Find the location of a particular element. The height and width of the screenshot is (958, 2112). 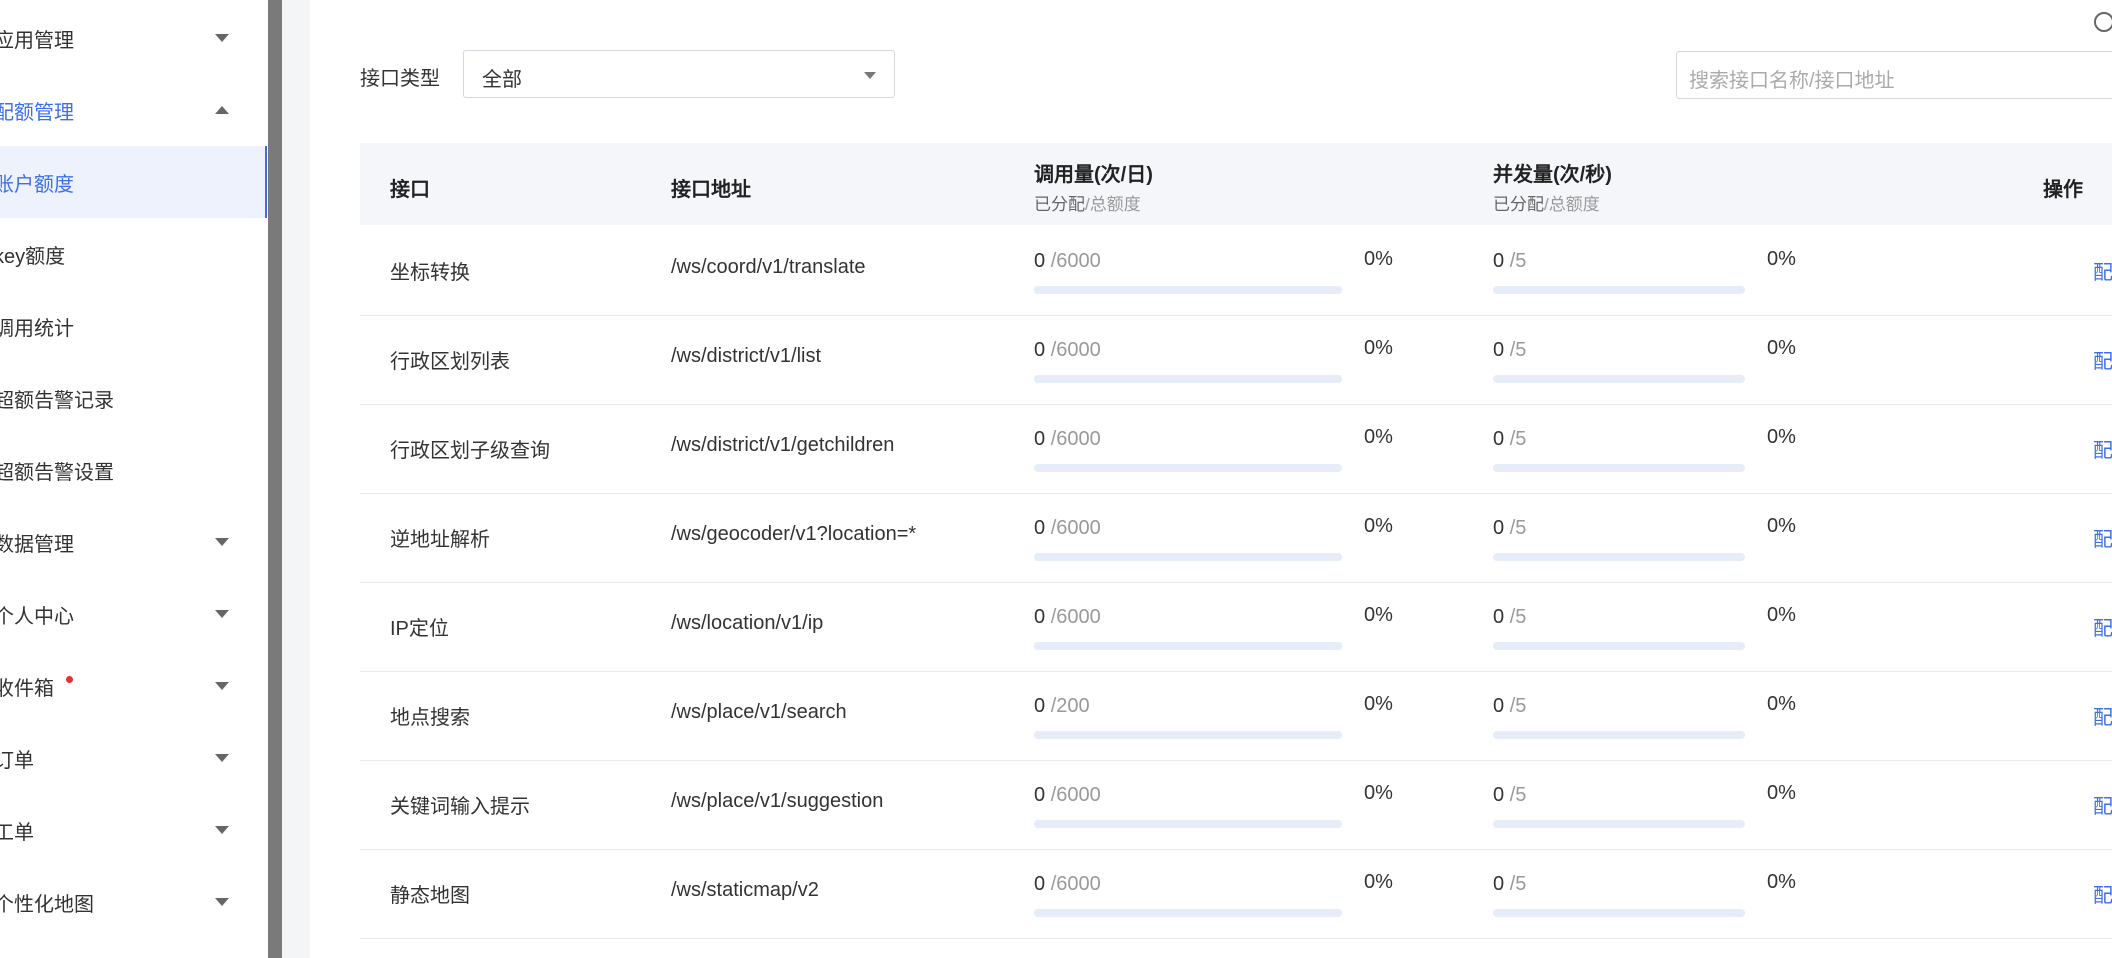

header-concurrency-sub: 已分配/总额度 is located at coordinates (1546, 204).